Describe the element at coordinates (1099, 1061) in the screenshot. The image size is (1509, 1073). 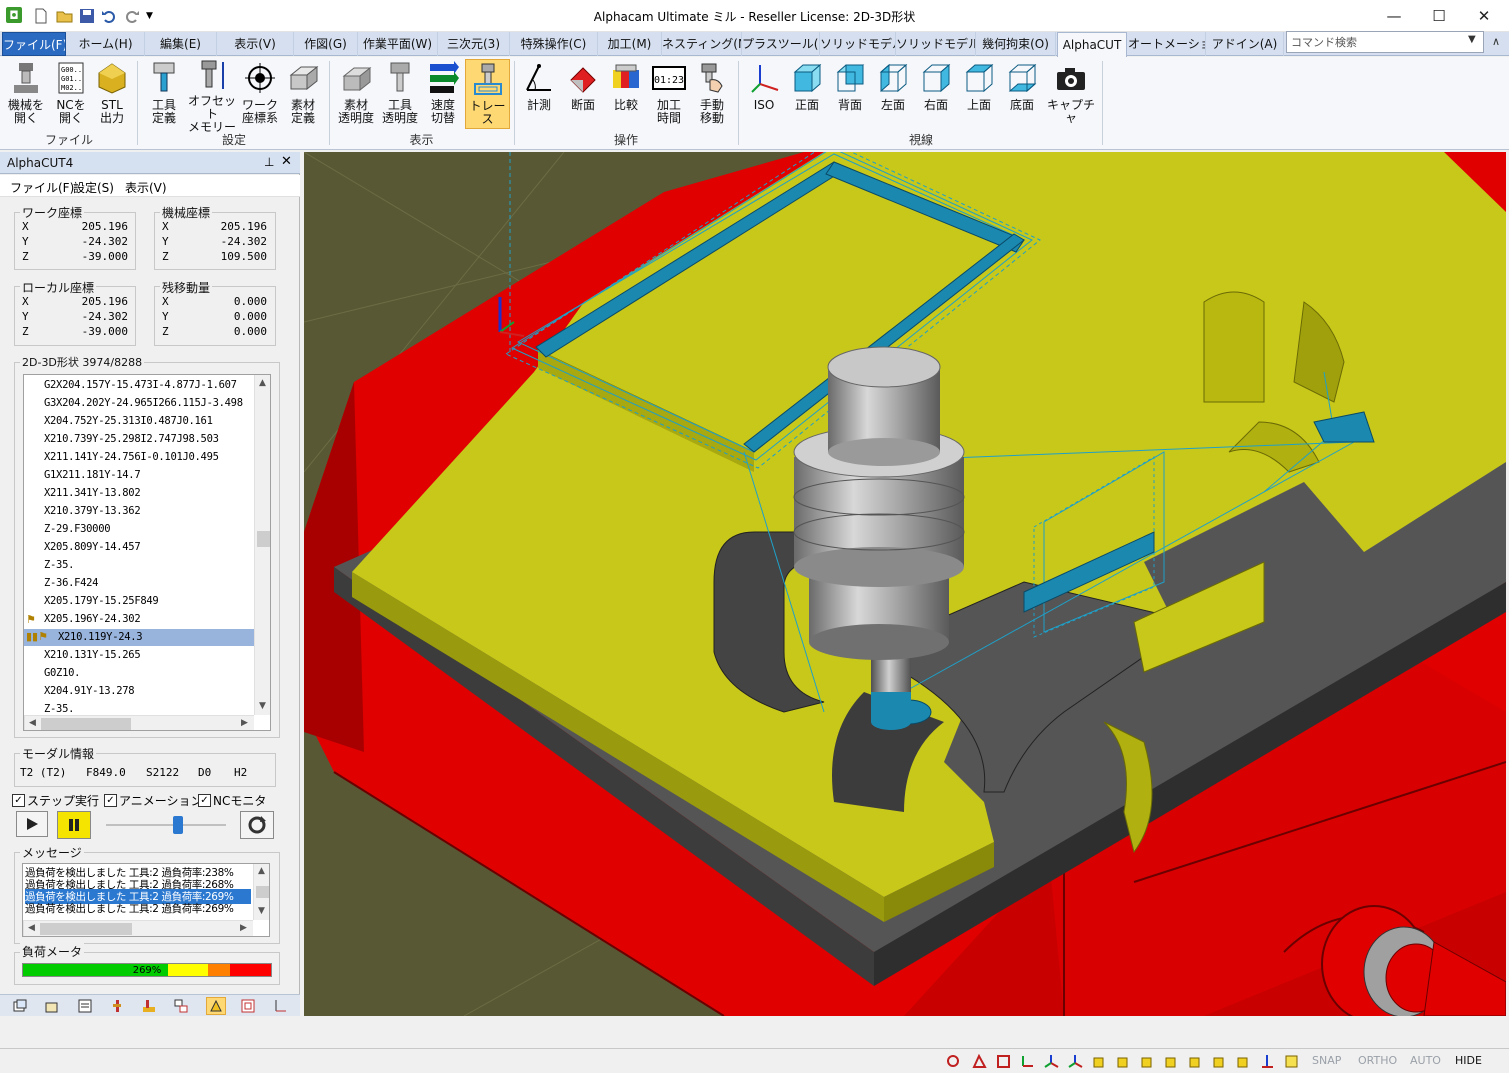
I see `view-cube-front-icon` at that location.